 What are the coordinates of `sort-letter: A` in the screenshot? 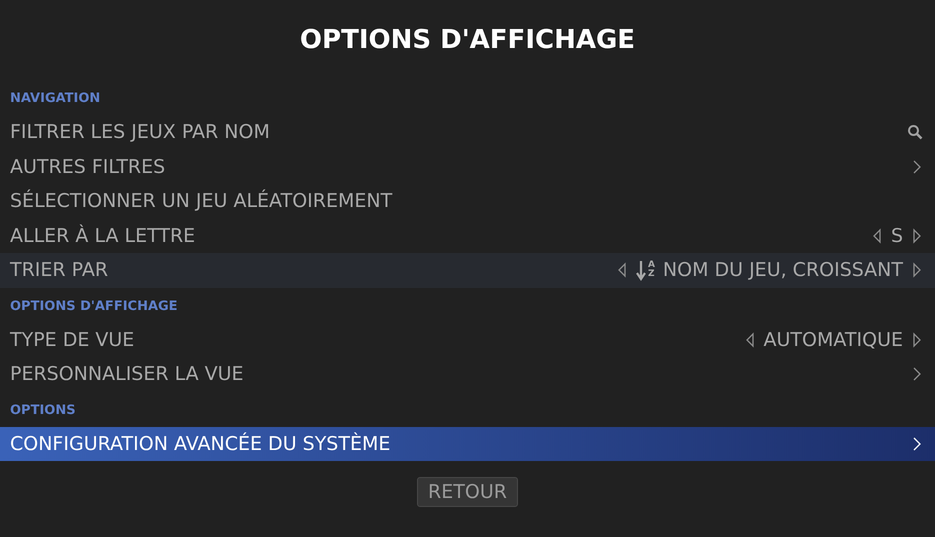 It's located at (651, 265).